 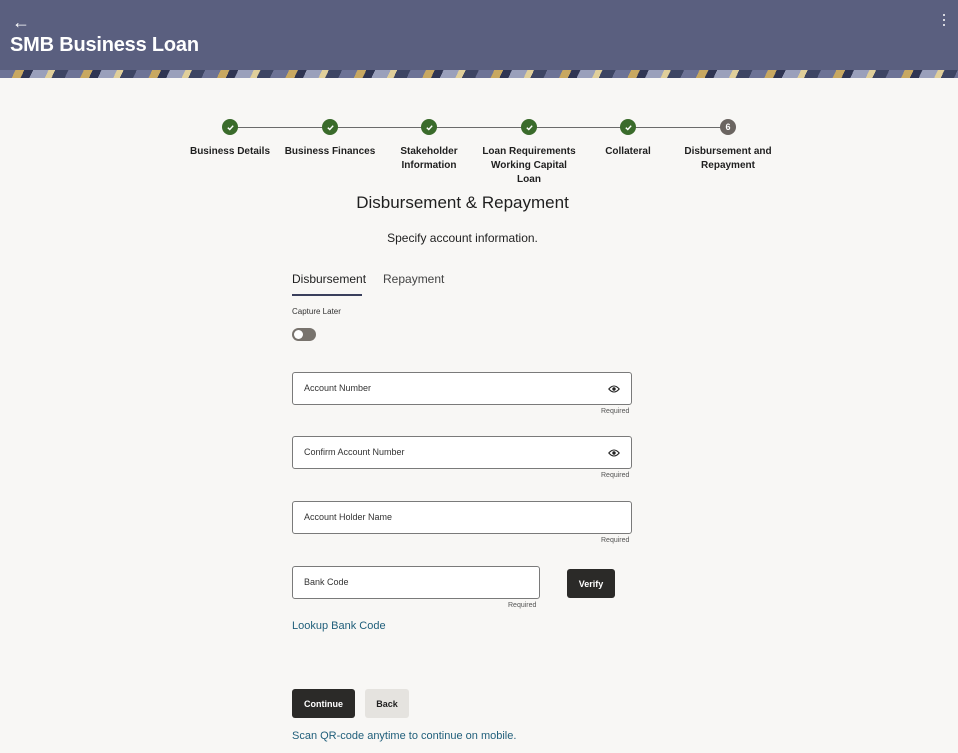 I want to click on account-holder-name-required: Required, so click(x=615, y=540).